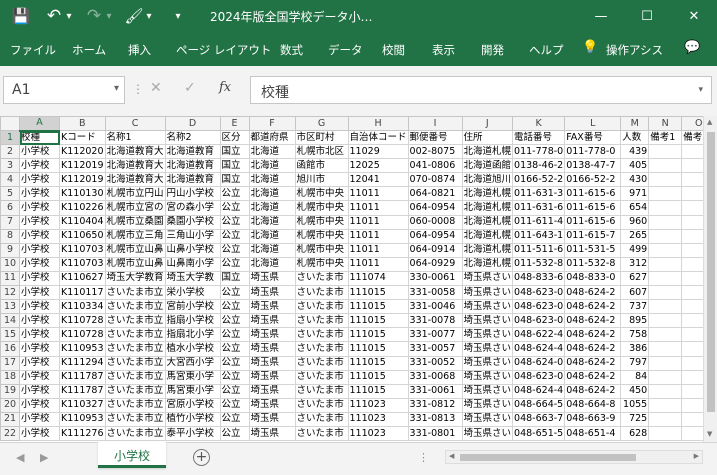  What do you see at coordinates (539, 194) in the screenshot?
I see `cell: 011-631-3` at bounding box center [539, 194].